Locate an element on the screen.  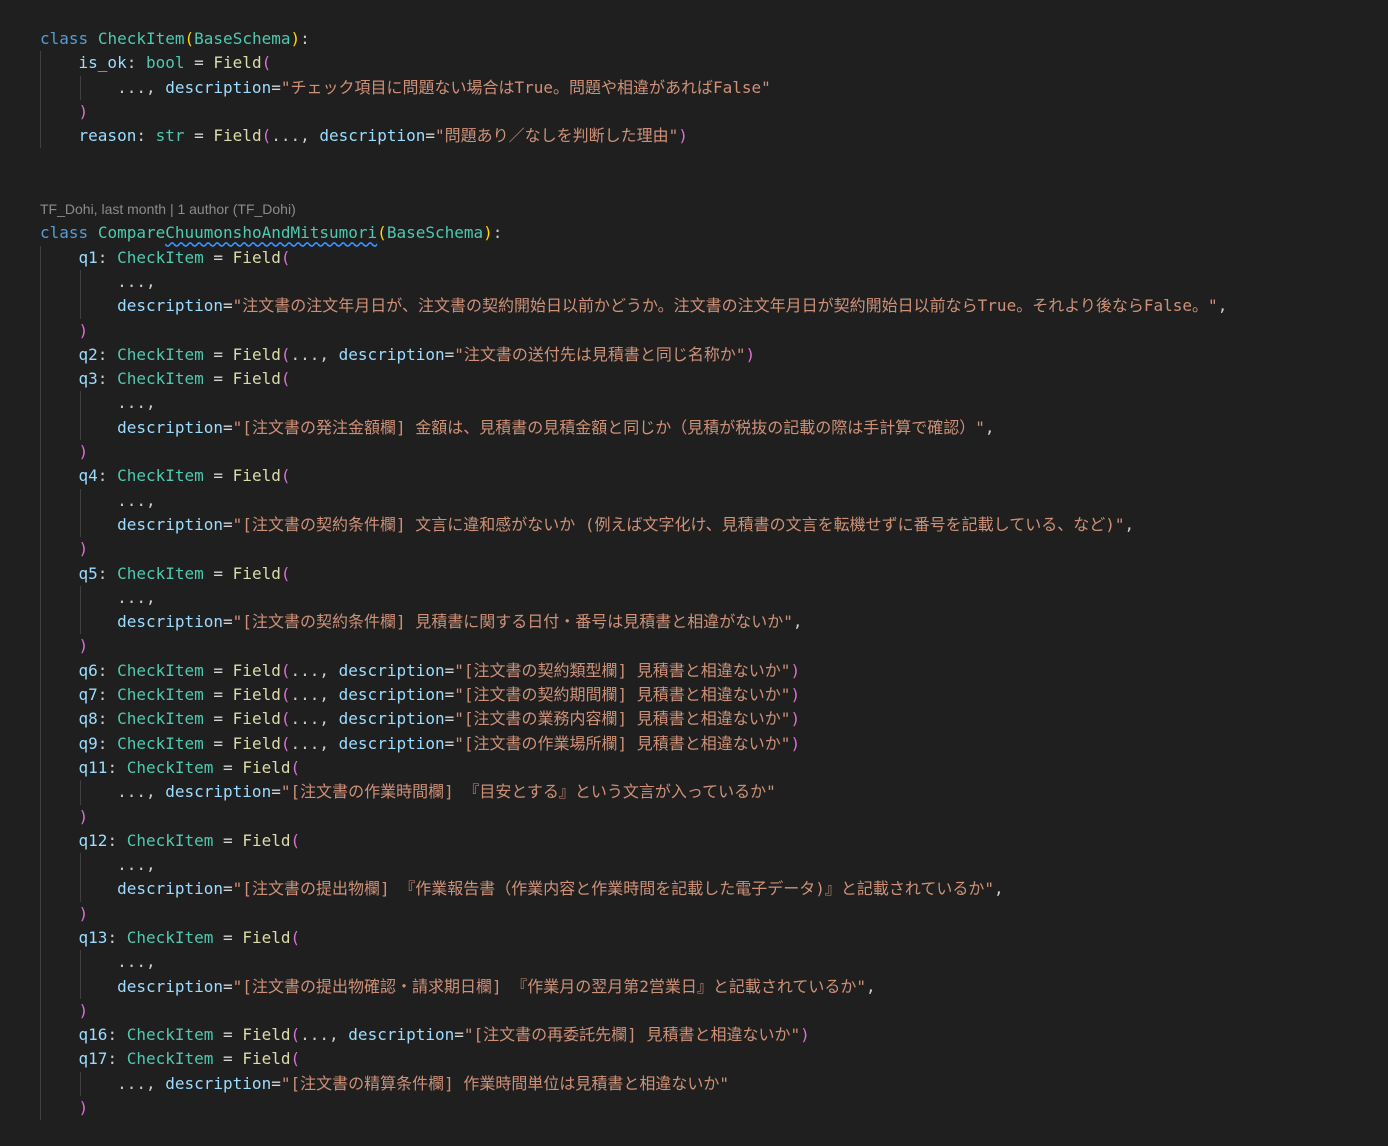
code-line: q12: CheckItem = Field( is located at coordinates (710, 841).